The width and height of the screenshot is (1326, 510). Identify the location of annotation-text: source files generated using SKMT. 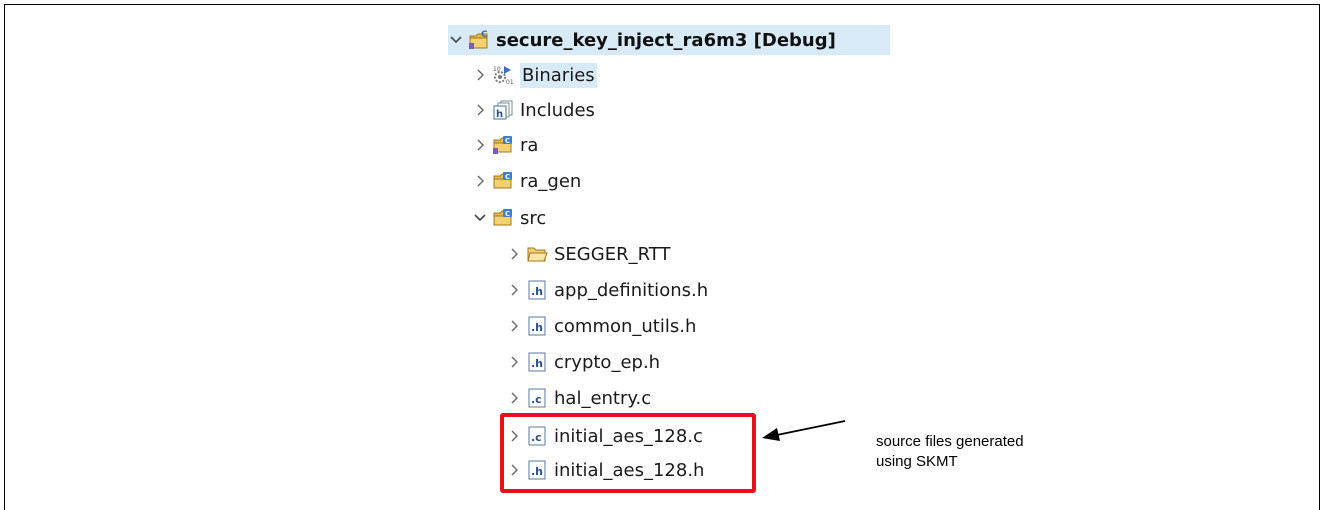
(950, 452).